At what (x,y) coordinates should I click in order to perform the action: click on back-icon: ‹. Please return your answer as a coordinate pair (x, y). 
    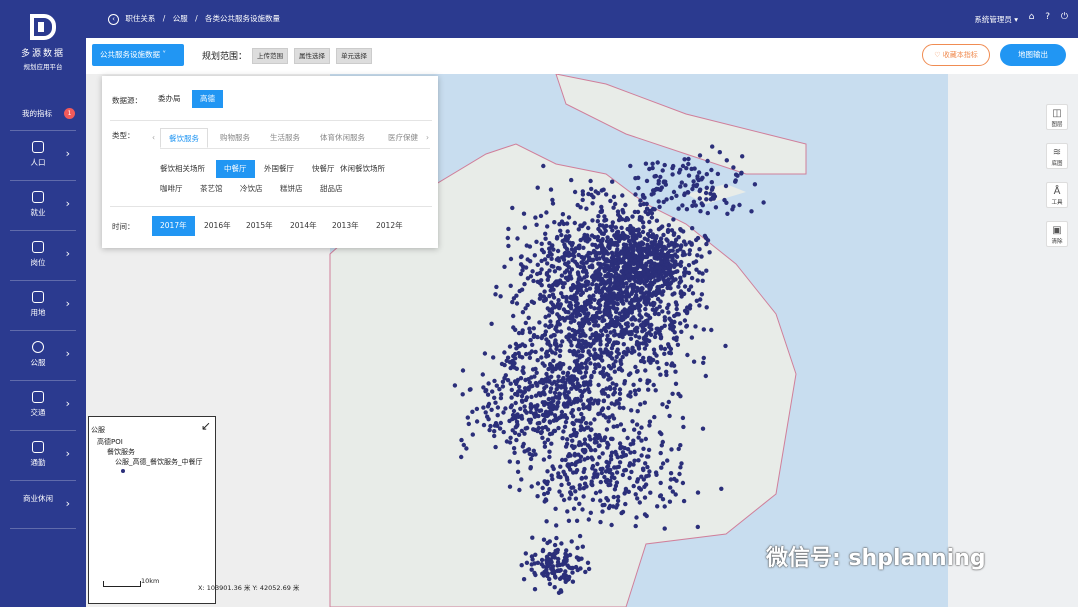
    Looking at the image, I should click on (113, 19).